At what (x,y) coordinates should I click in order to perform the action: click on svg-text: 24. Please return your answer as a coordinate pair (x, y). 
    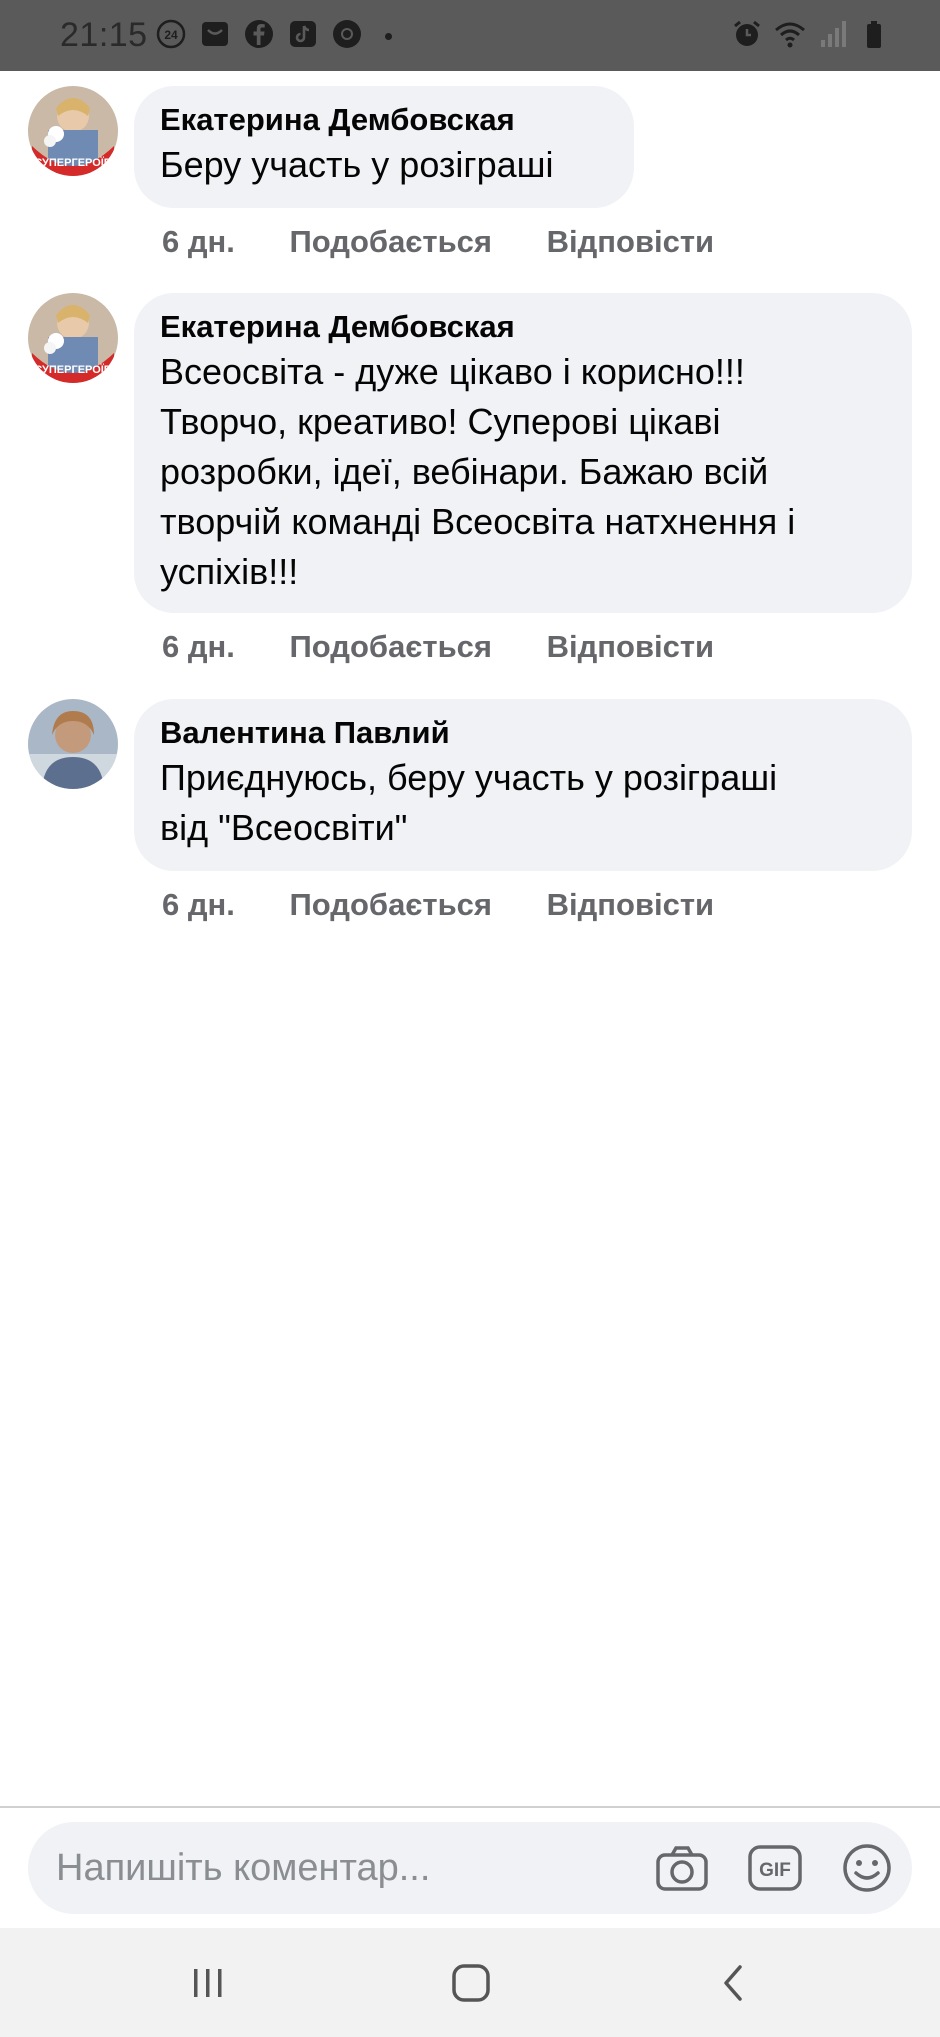
    Looking at the image, I should click on (171, 35).